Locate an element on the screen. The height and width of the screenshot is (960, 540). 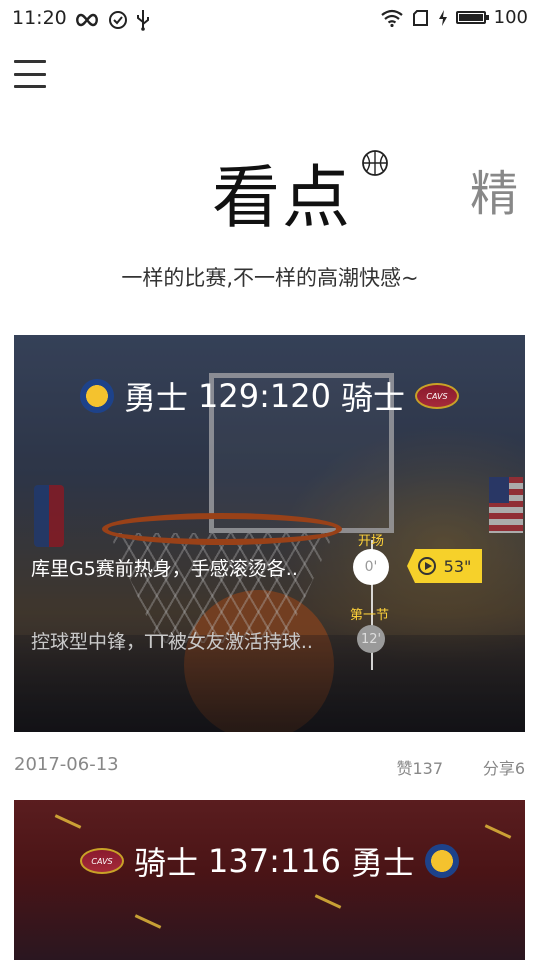
usb-icon is located at coordinates (143, 20).